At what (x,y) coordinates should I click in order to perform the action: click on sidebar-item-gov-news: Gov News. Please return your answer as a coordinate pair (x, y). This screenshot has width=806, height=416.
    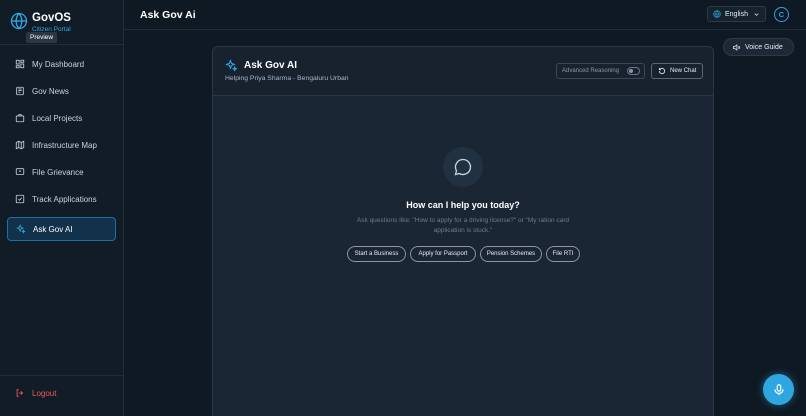
    Looking at the image, I should click on (61, 91).